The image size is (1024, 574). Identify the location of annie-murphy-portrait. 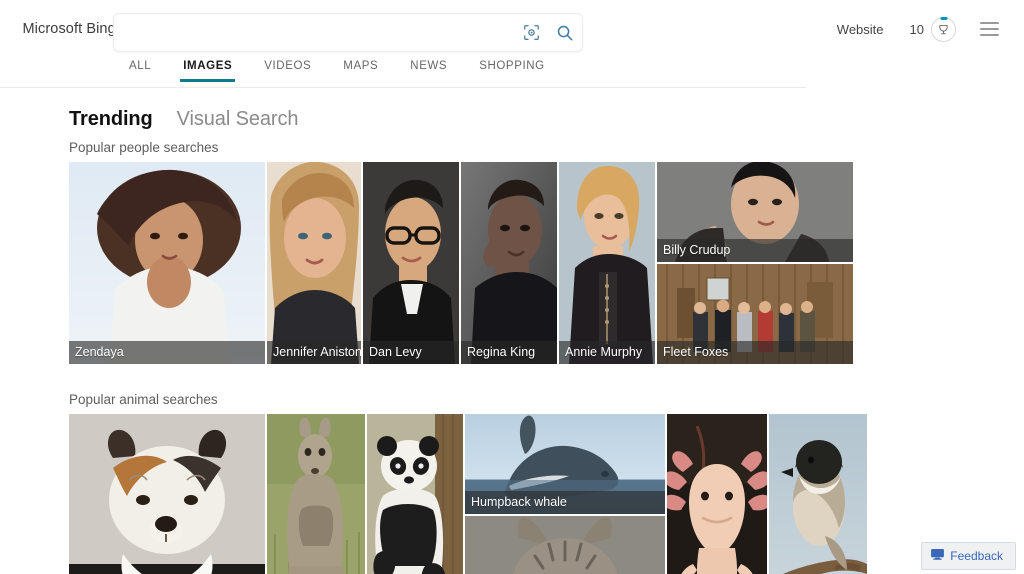
(607, 263).